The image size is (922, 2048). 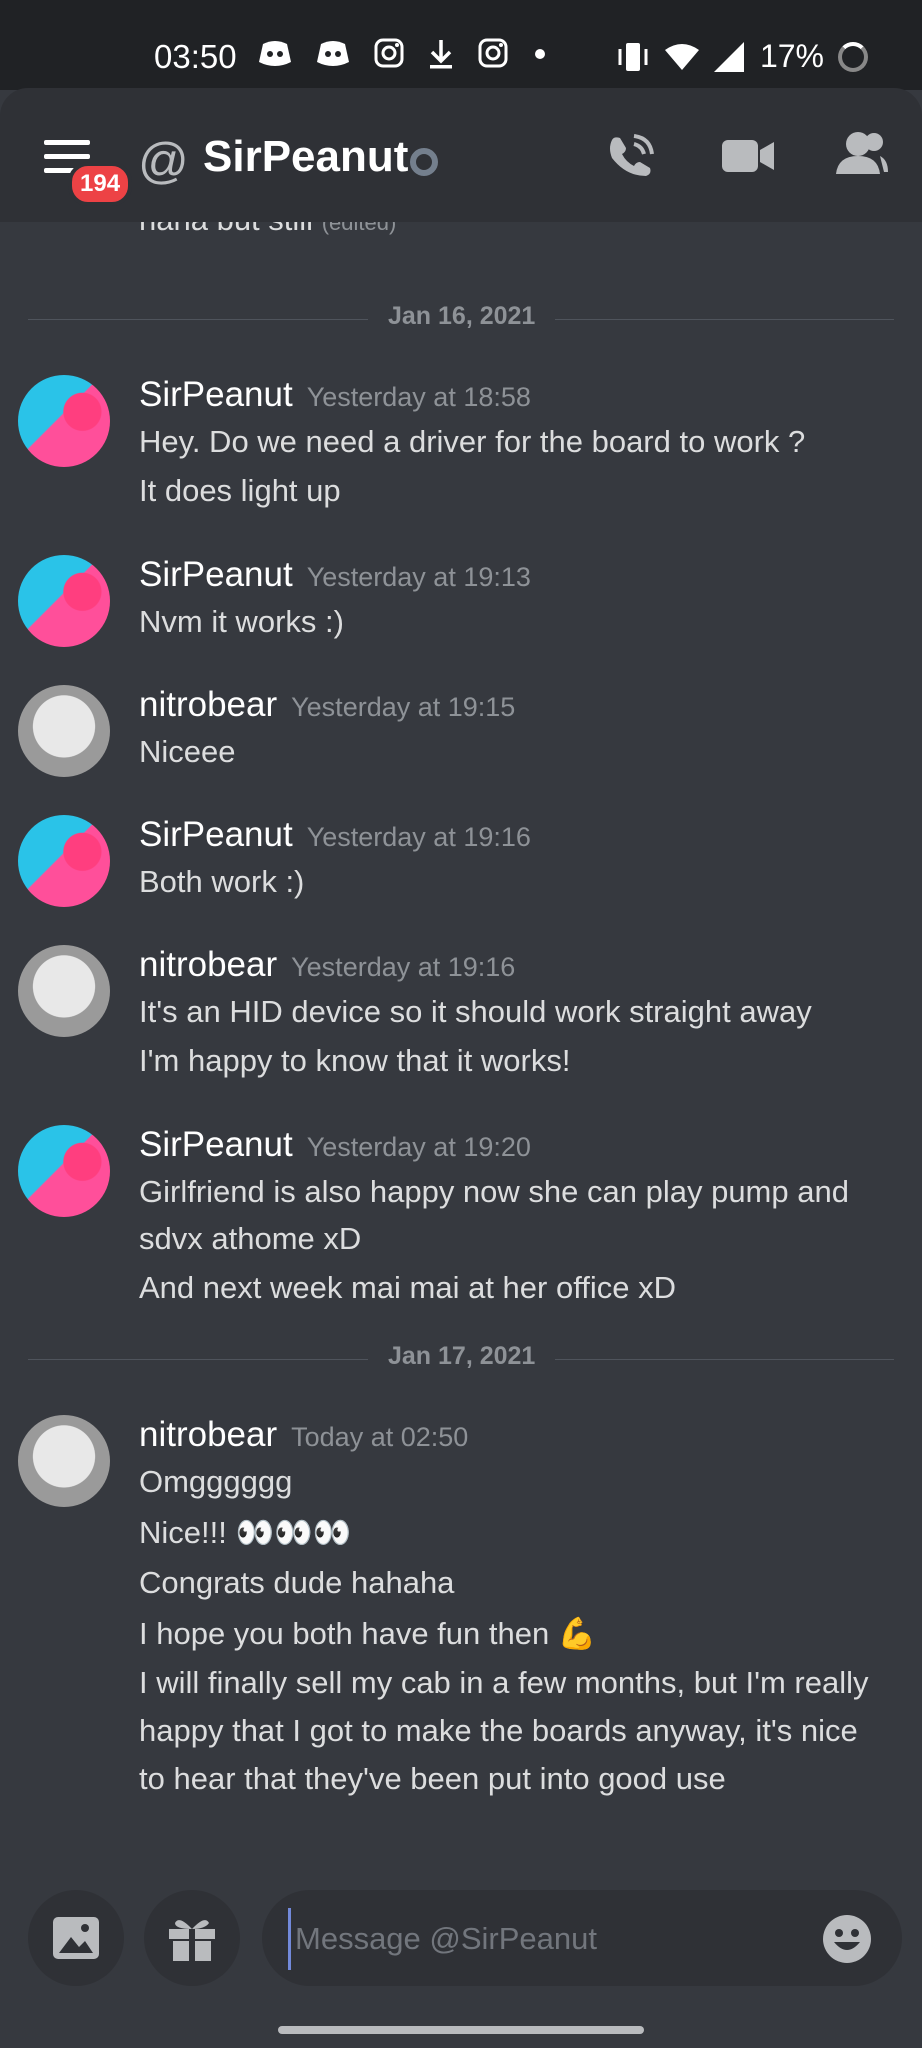 What do you see at coordinates (441, 54) in the screenshot?
I see `download-icon` at bounding box center [441, 54].